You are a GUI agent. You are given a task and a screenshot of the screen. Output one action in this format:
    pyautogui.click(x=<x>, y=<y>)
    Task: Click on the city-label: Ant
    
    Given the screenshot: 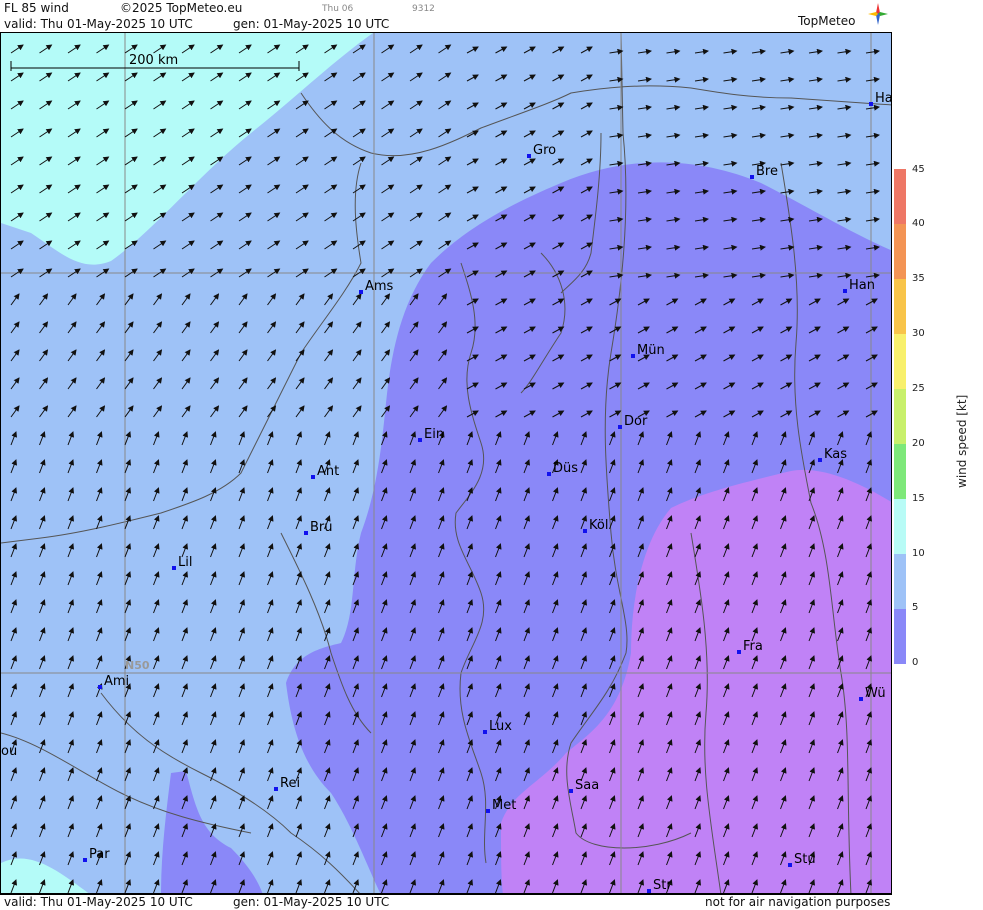 What is the action you would take?
    pyautogui.click(x=325, y=471)
    